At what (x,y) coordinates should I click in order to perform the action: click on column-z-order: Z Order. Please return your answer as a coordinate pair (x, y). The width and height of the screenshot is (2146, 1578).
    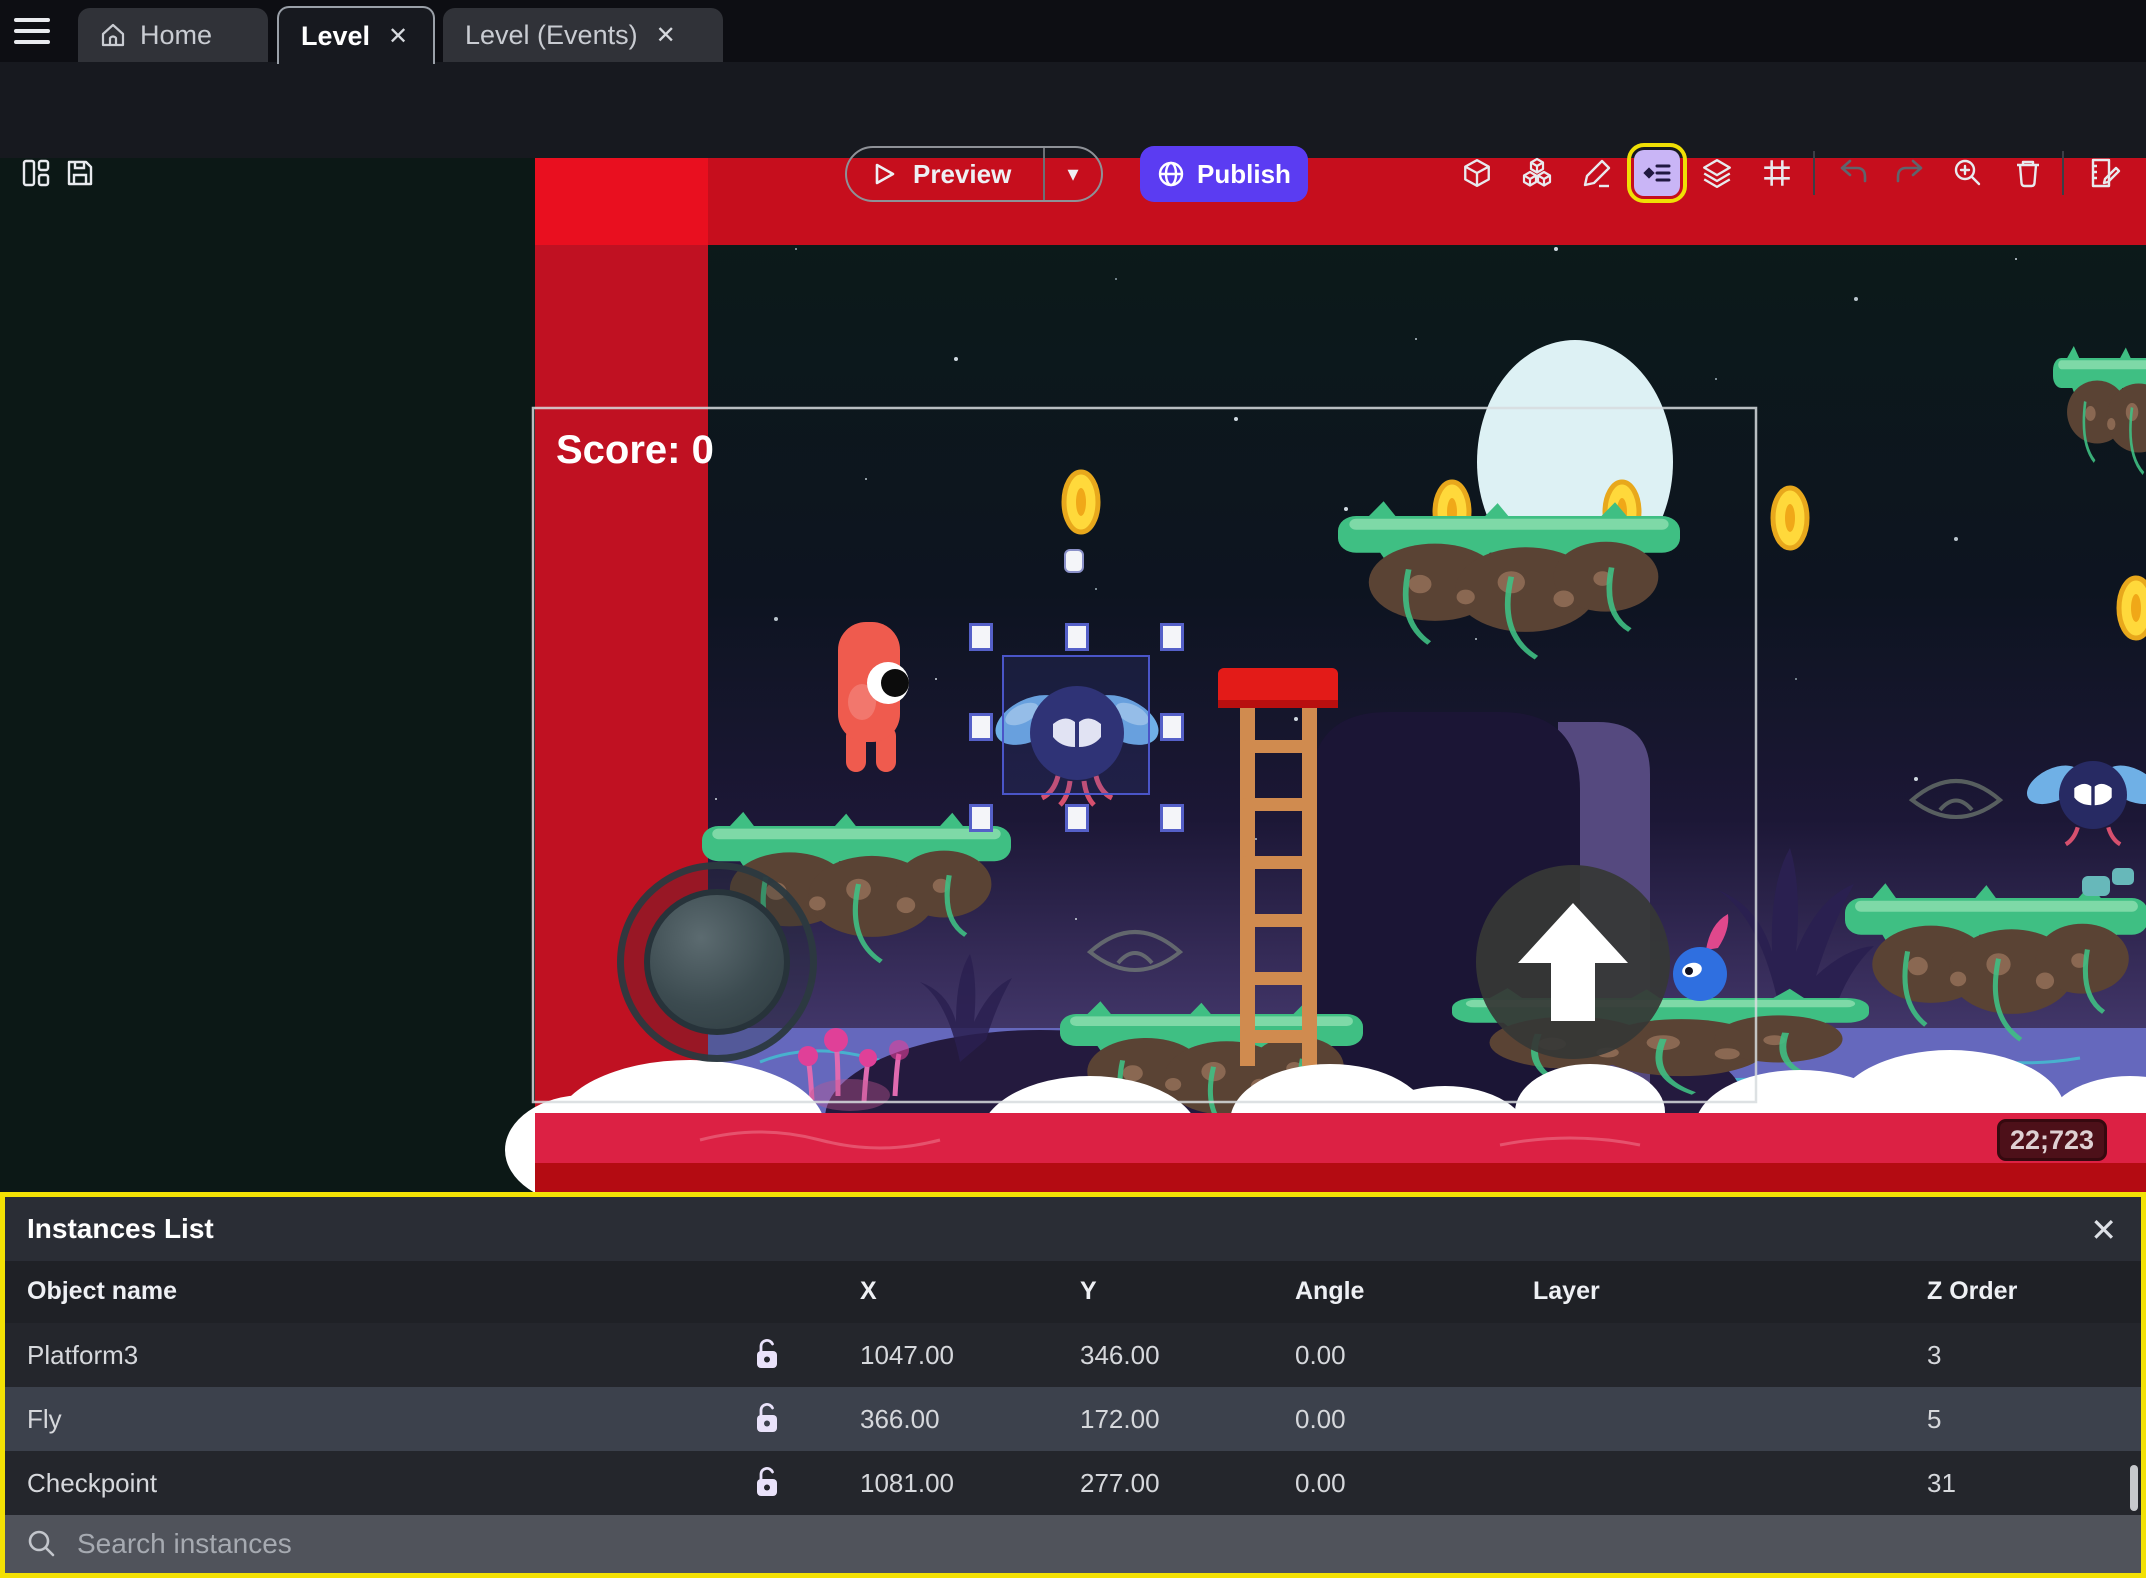
    Looking at the image, I should click on (1972, 1291).